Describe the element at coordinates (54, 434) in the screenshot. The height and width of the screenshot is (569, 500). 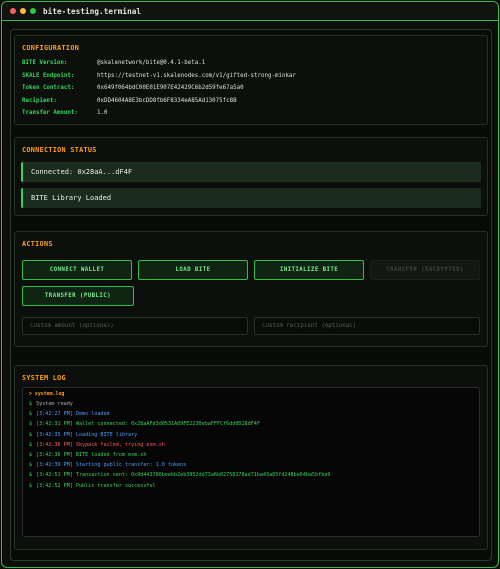
I see `log-timestamp: [3:42:35 PM]` at that location.